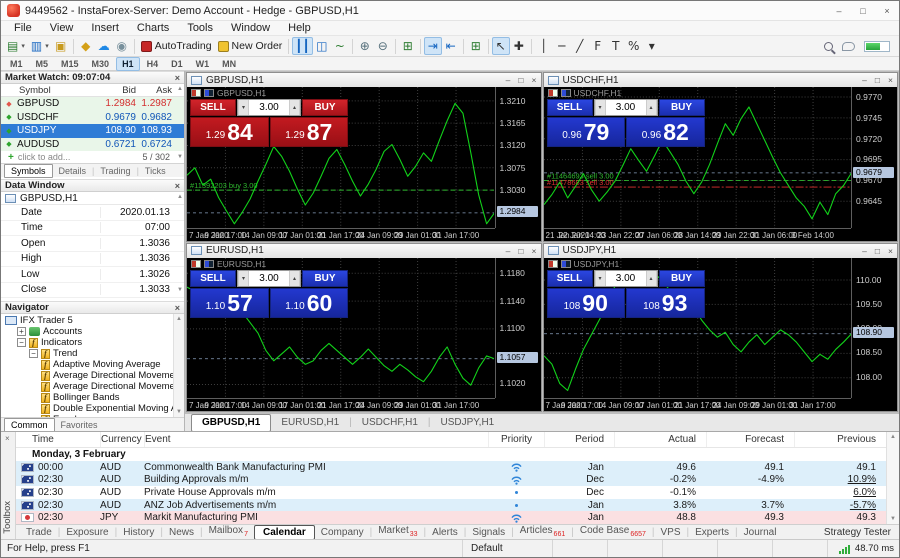 Image resolution: width=900 pixels, height=558 pixels. What do you see at coordinates (840, 439) in the screenshot?
I see `column-previous: Previous` at bounding box center [840, 439].